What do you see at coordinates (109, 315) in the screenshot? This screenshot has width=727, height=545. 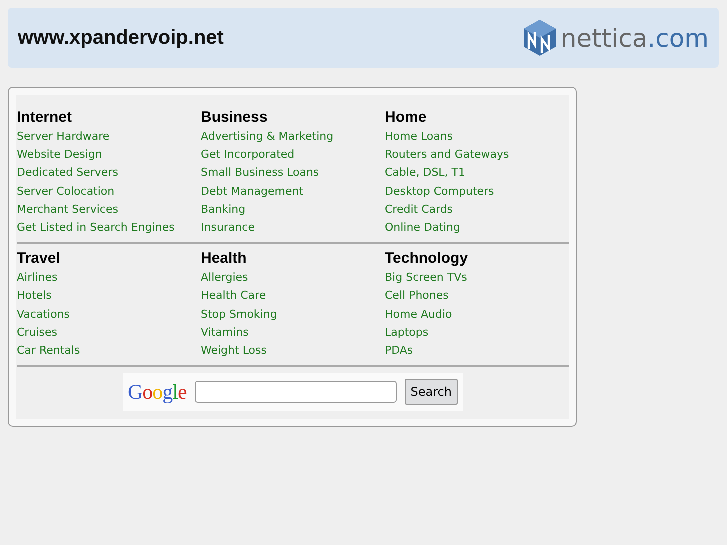 I see `category-link: Vacations` at bounding box center [109, 315].